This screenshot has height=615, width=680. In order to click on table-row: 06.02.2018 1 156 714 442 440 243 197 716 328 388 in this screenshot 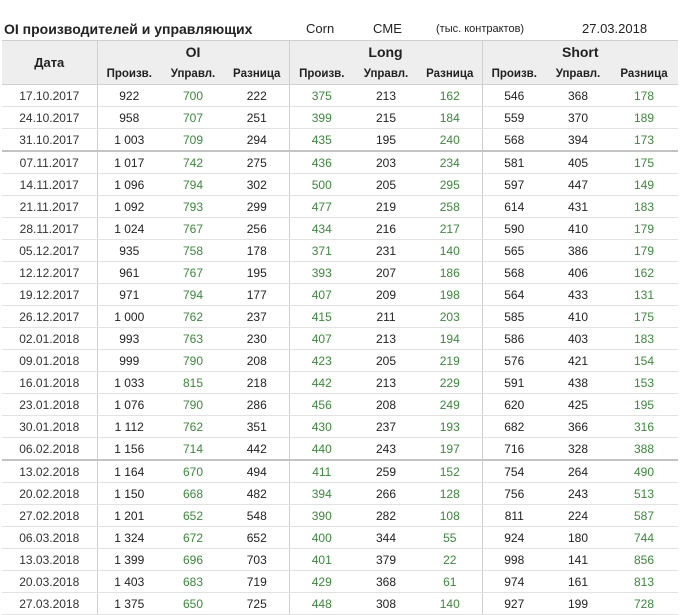, I will do `click(340, 449)`.